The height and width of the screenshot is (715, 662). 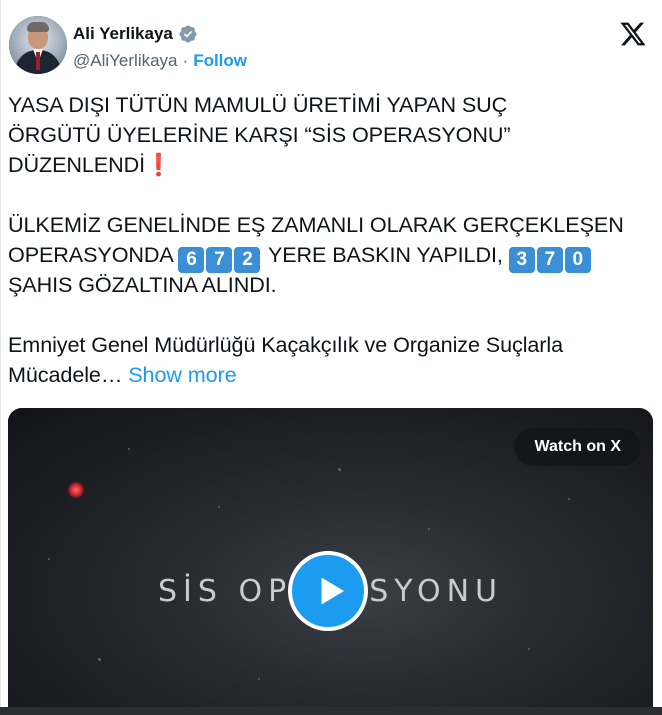 I want to click on tweet-line-text: OPERASYONDA, so click(x=90, y=254).